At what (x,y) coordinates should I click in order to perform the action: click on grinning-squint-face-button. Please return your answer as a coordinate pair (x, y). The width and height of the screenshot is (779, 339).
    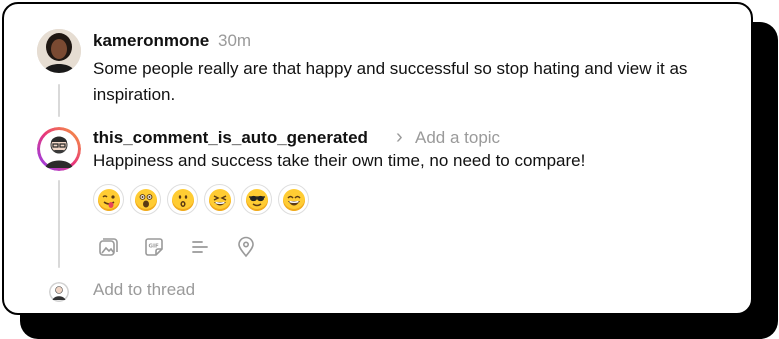
    Looking at the image, I should click on (219, 199).